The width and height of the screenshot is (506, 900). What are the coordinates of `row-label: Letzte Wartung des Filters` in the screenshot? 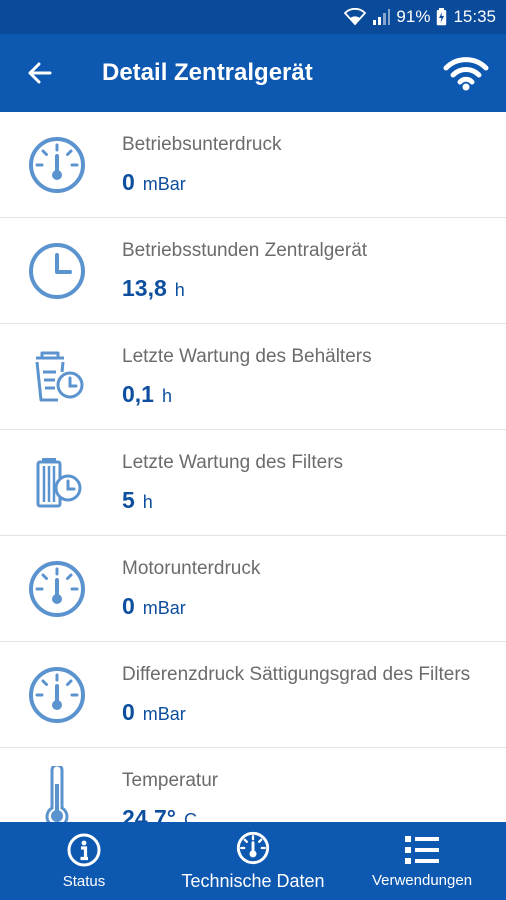 It's located at (233, 462).